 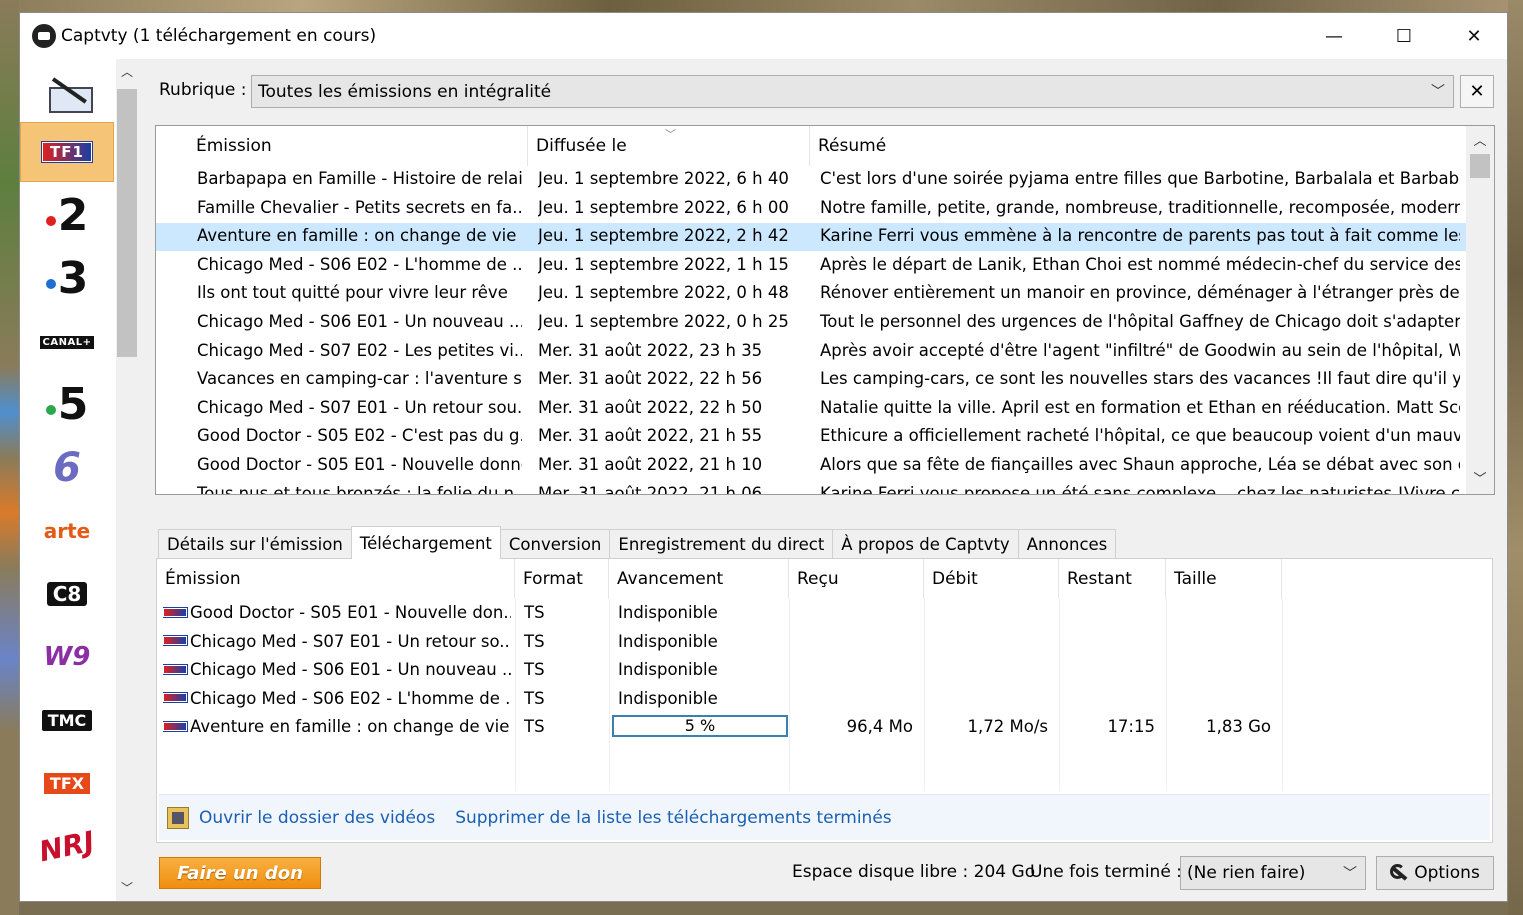 What do you see at coordinates (1131, 727) in the screenshot?
I see `dl-restant-cell: 17:15` at bounding box center [1131, 727].